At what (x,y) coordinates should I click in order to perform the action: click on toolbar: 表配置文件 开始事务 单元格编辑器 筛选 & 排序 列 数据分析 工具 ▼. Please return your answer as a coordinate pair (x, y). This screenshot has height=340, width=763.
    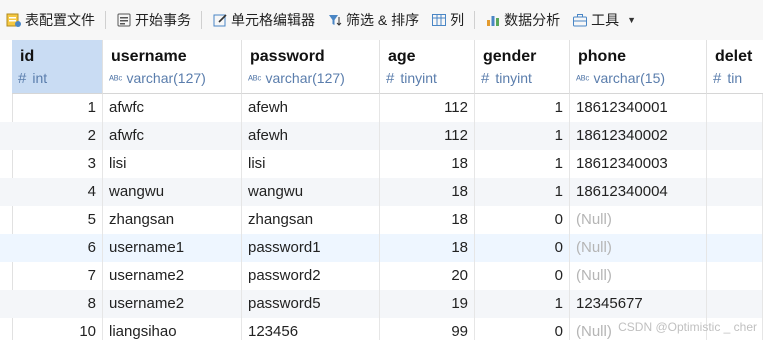
    Looking at the image, I should click on (381, 20).